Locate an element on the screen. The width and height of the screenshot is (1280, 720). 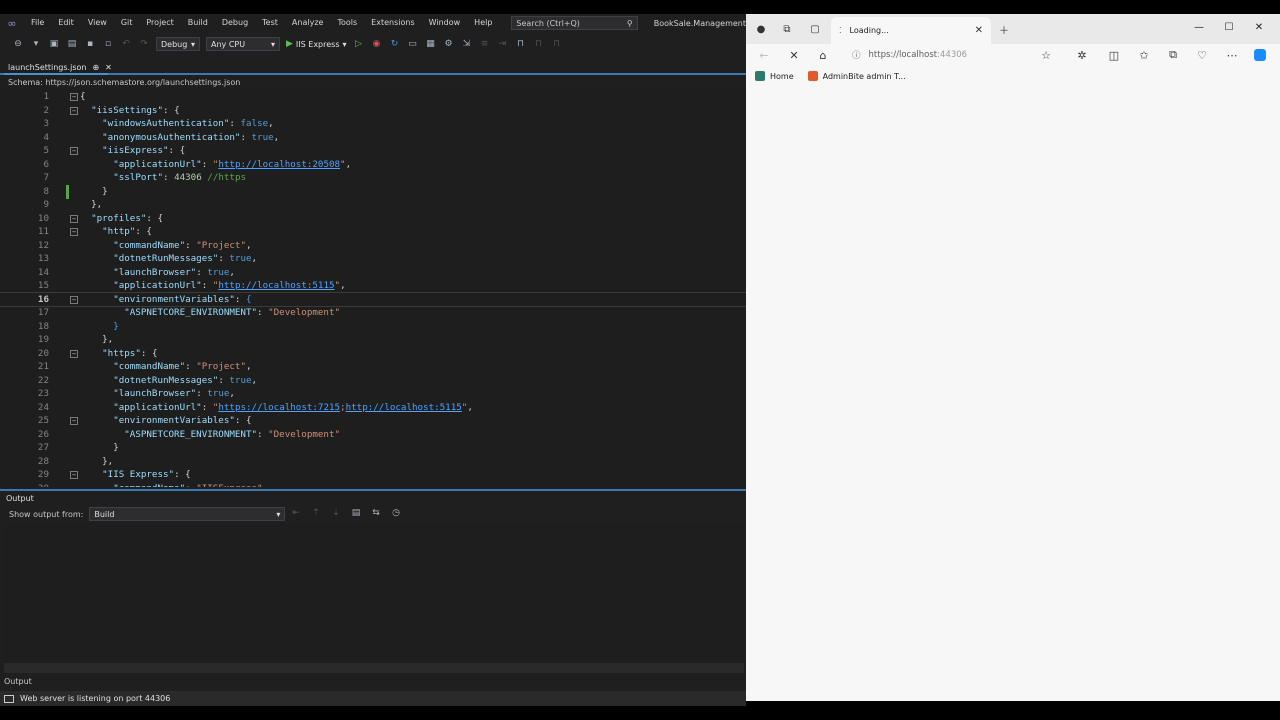
code-line: 23 "launchBrowser": true, is located at coordinates (373, 394).